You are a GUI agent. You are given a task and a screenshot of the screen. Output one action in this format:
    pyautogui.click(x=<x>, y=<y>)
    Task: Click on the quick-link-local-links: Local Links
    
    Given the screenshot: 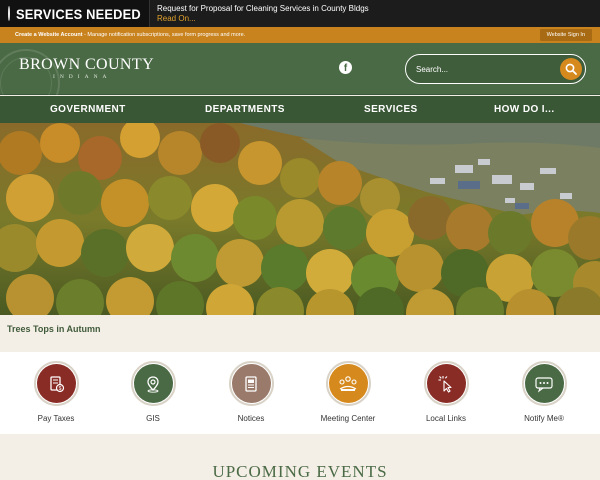 What is the action you would take?
    pyautogui.click(x=446, y=392)
    